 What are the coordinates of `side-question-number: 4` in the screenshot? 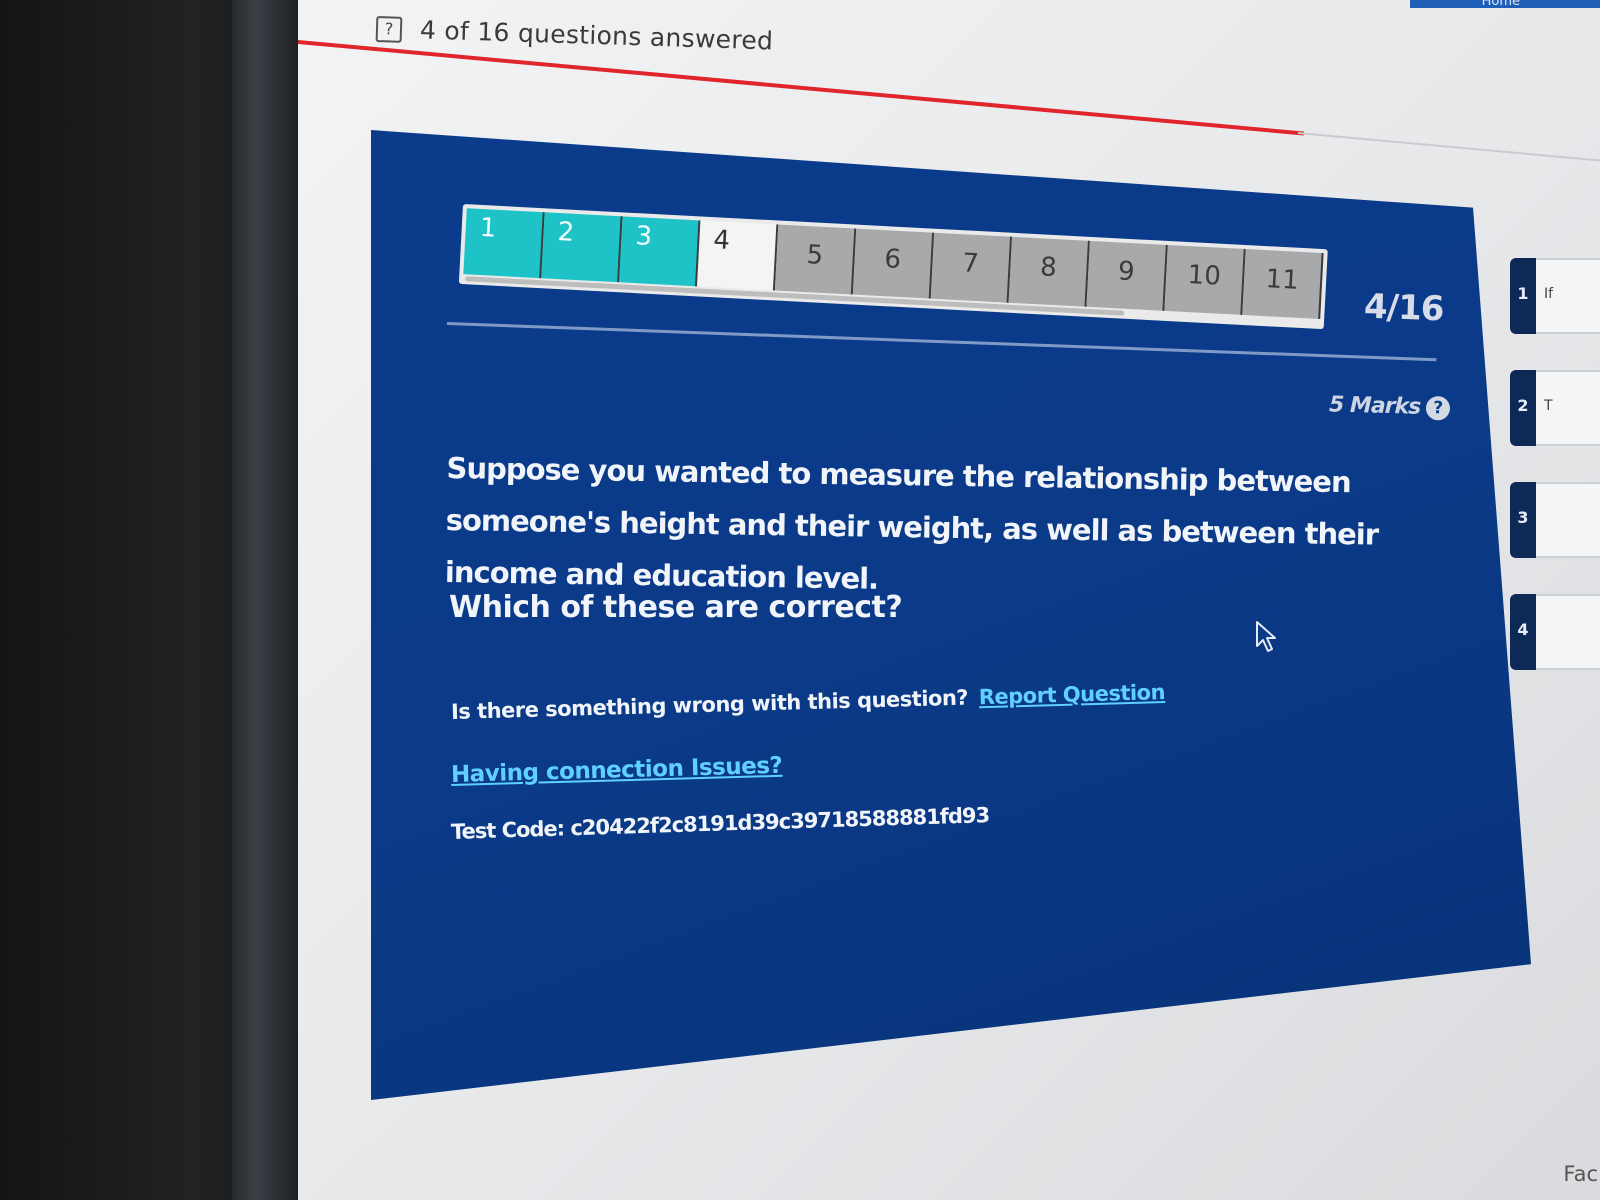 It's located at (1523, 632).